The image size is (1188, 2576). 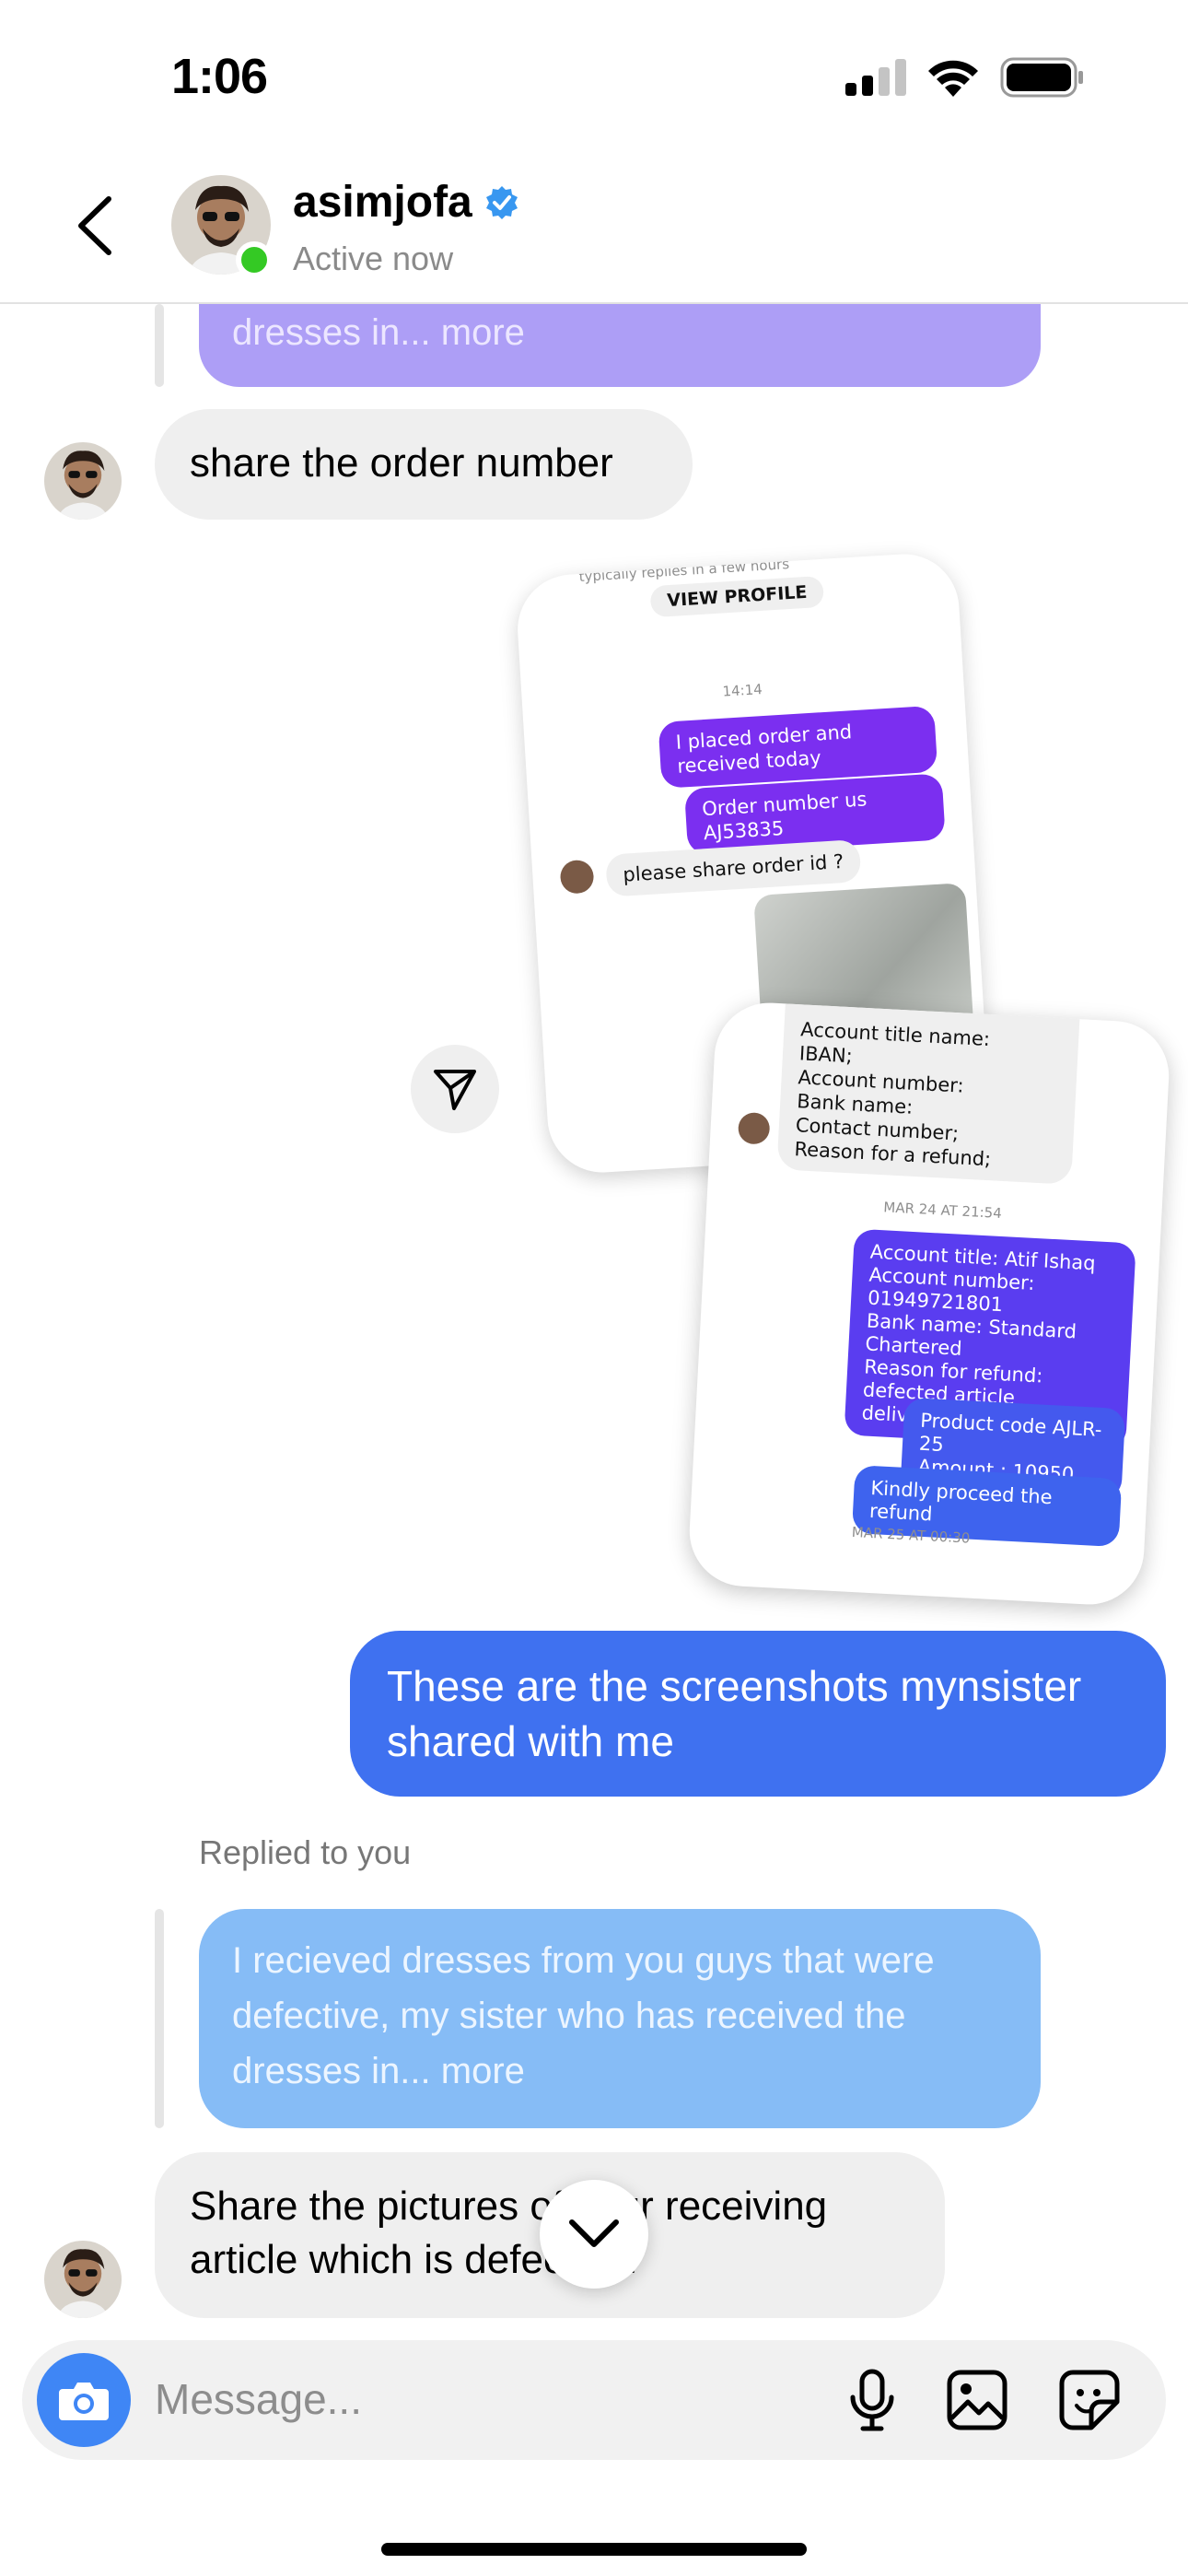 What do you see at coordinates (95, 228) in the screenshot?
I see `back-icon` at bounding box center [95, 228].